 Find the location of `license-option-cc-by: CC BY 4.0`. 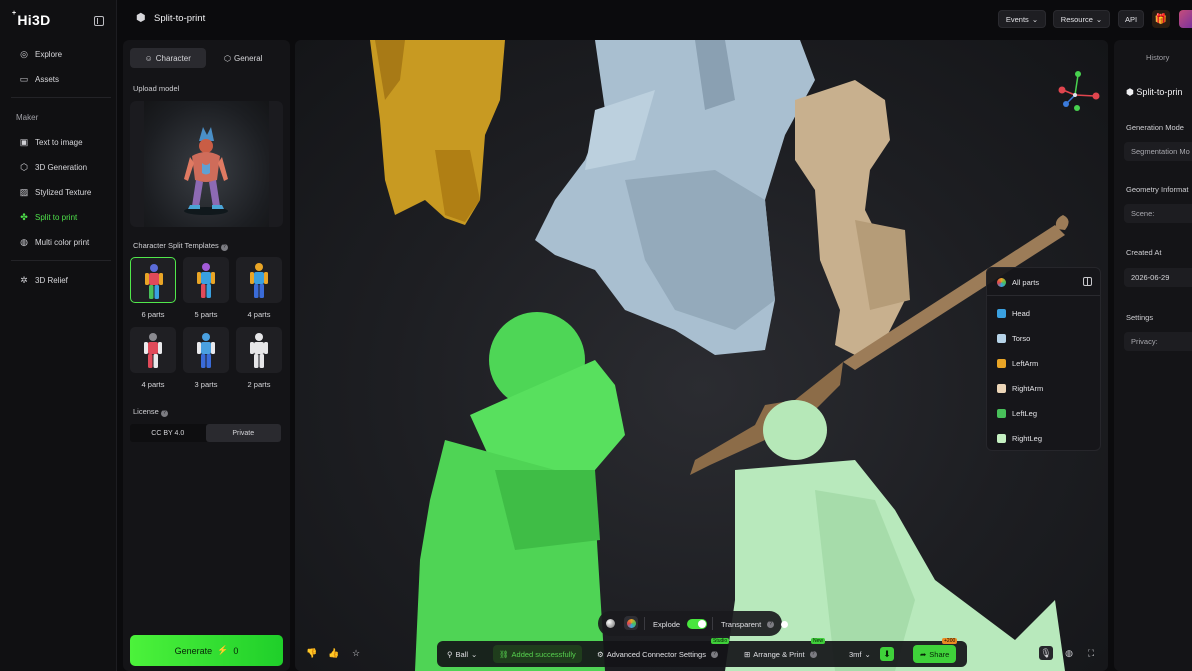

license-option-cc-by: CC BY 4.0 is located at coordinates (168, 433).